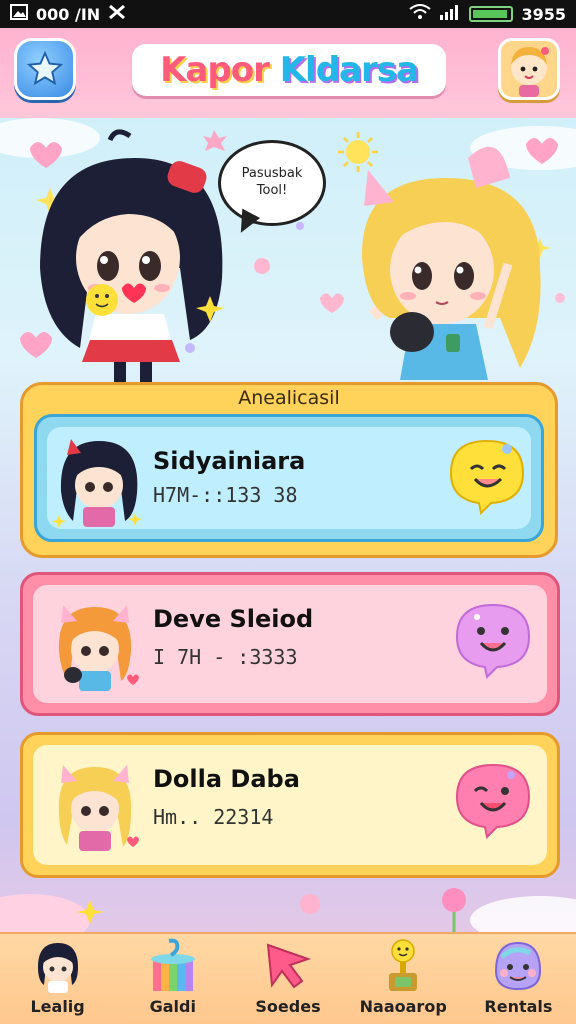  I want to click on card-meta: I 7H - :3333, so click(225, 657).